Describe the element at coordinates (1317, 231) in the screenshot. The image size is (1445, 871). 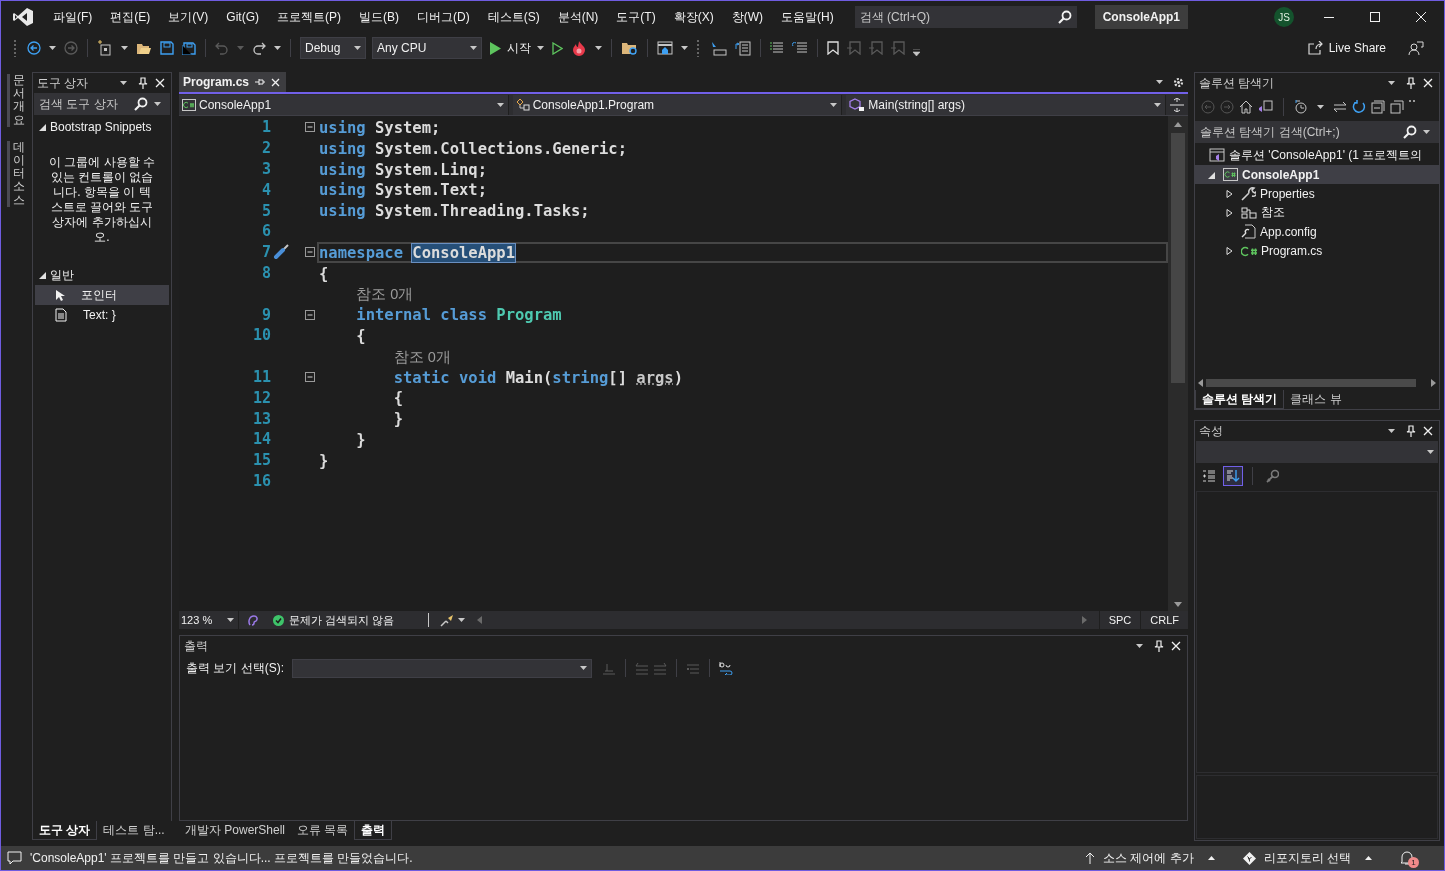
I see `tree-item: App.config` at that location.